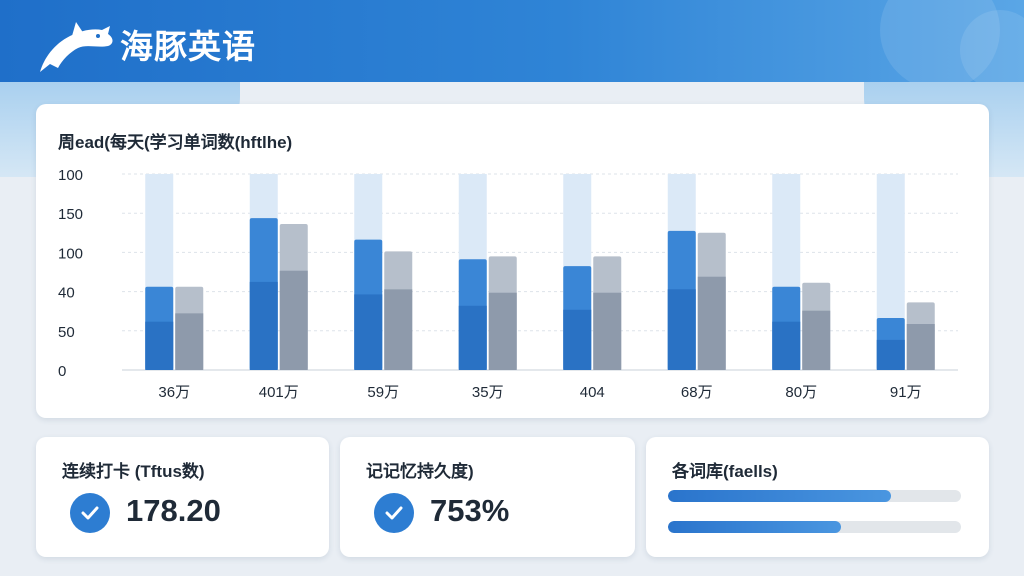  Describe the element at coordinates (66, 293) in the screenshot. I see `y-tick-label: 40` at that location.